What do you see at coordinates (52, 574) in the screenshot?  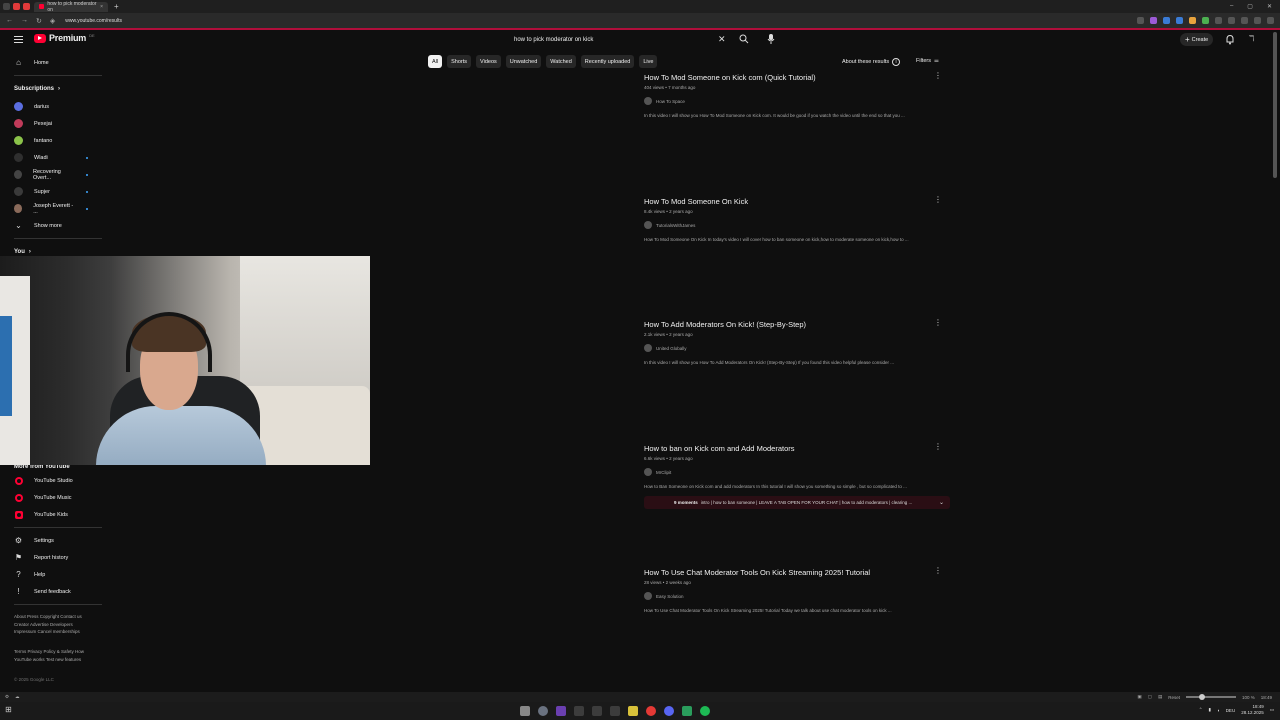 I see `sidebar-item-help: ? Help` at bounding box center [52, 574].